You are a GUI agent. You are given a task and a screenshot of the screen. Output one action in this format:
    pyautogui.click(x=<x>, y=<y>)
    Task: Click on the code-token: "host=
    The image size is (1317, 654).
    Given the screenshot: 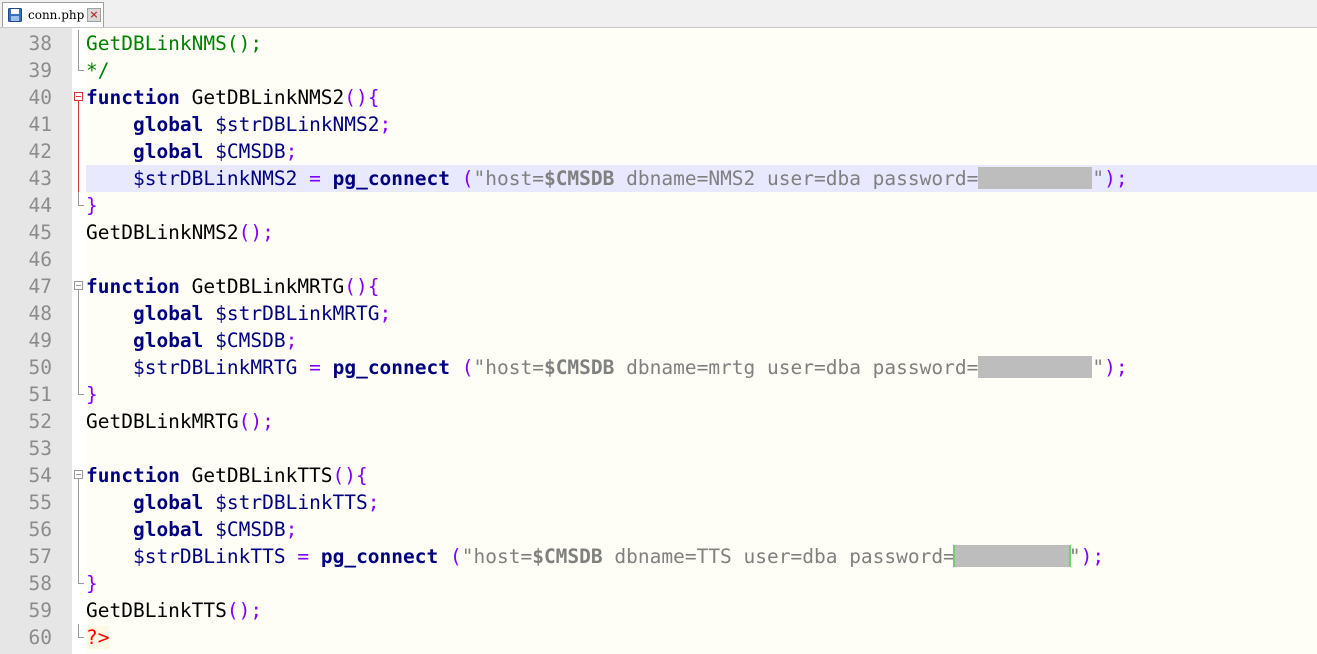 What is the action you would take?
    pyautogui.click(x=497, y=556)
    